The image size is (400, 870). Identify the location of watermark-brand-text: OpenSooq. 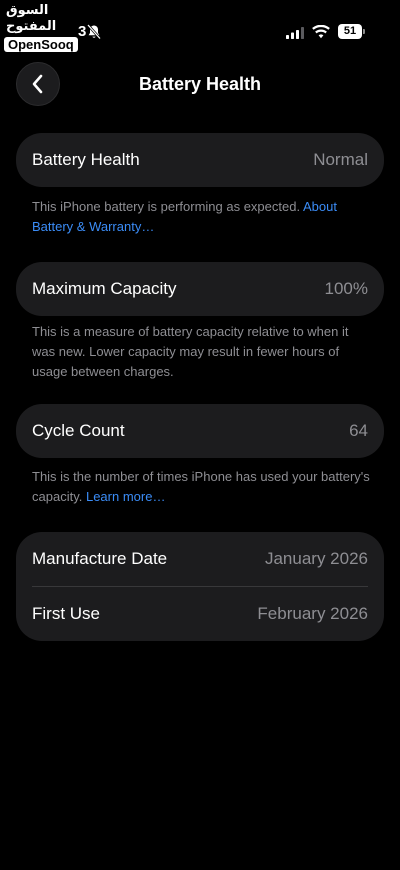
(41, 44).